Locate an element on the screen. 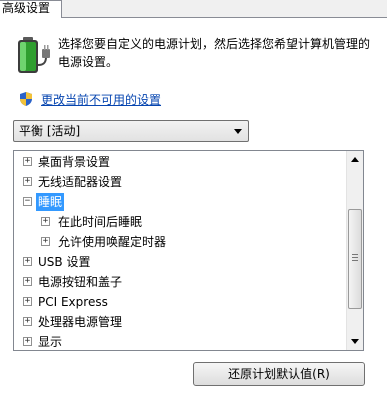  restore-defaults-button: 还原计划默认值(R) is located at coordinates (279, 374).